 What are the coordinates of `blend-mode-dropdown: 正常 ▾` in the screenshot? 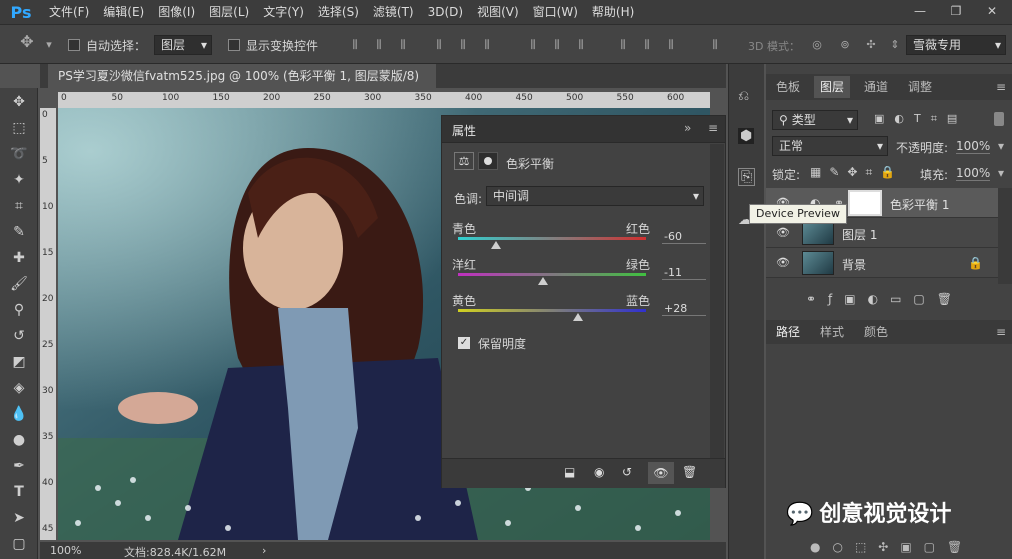 It's located at (830, 146).